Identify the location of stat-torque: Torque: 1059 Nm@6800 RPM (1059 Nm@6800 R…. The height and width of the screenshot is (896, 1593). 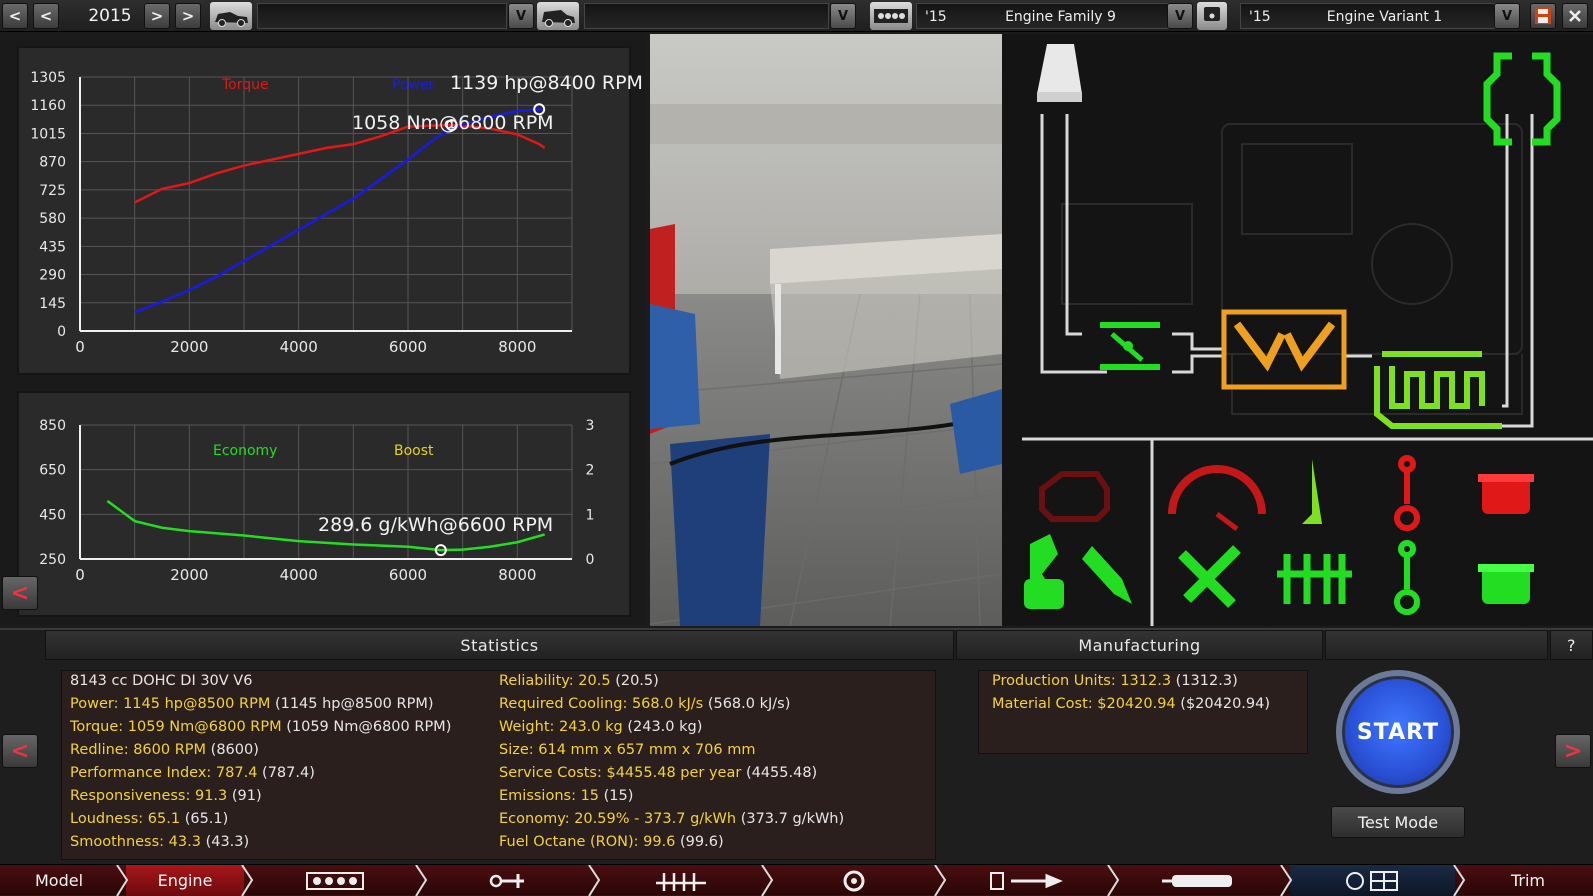
(261, 727).